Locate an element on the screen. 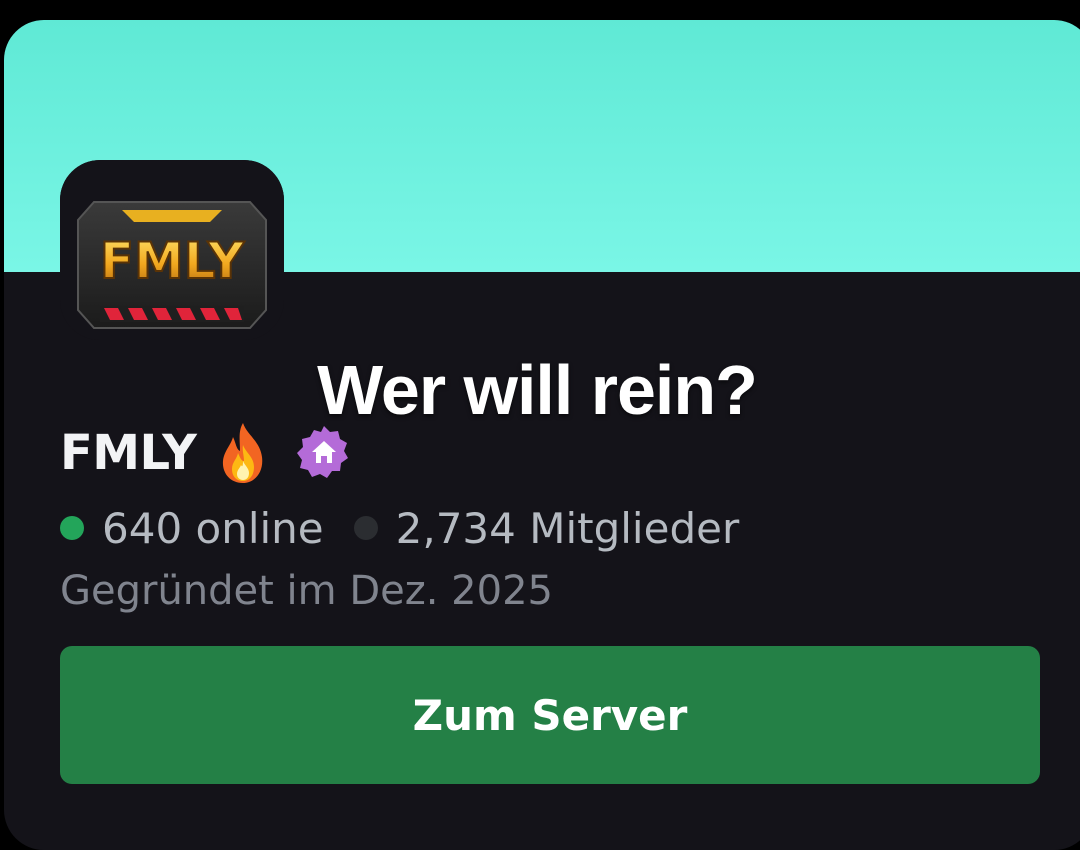 This screenshot has height=850, width=1080. home-badge-icon is located at coordinates (323, 452).